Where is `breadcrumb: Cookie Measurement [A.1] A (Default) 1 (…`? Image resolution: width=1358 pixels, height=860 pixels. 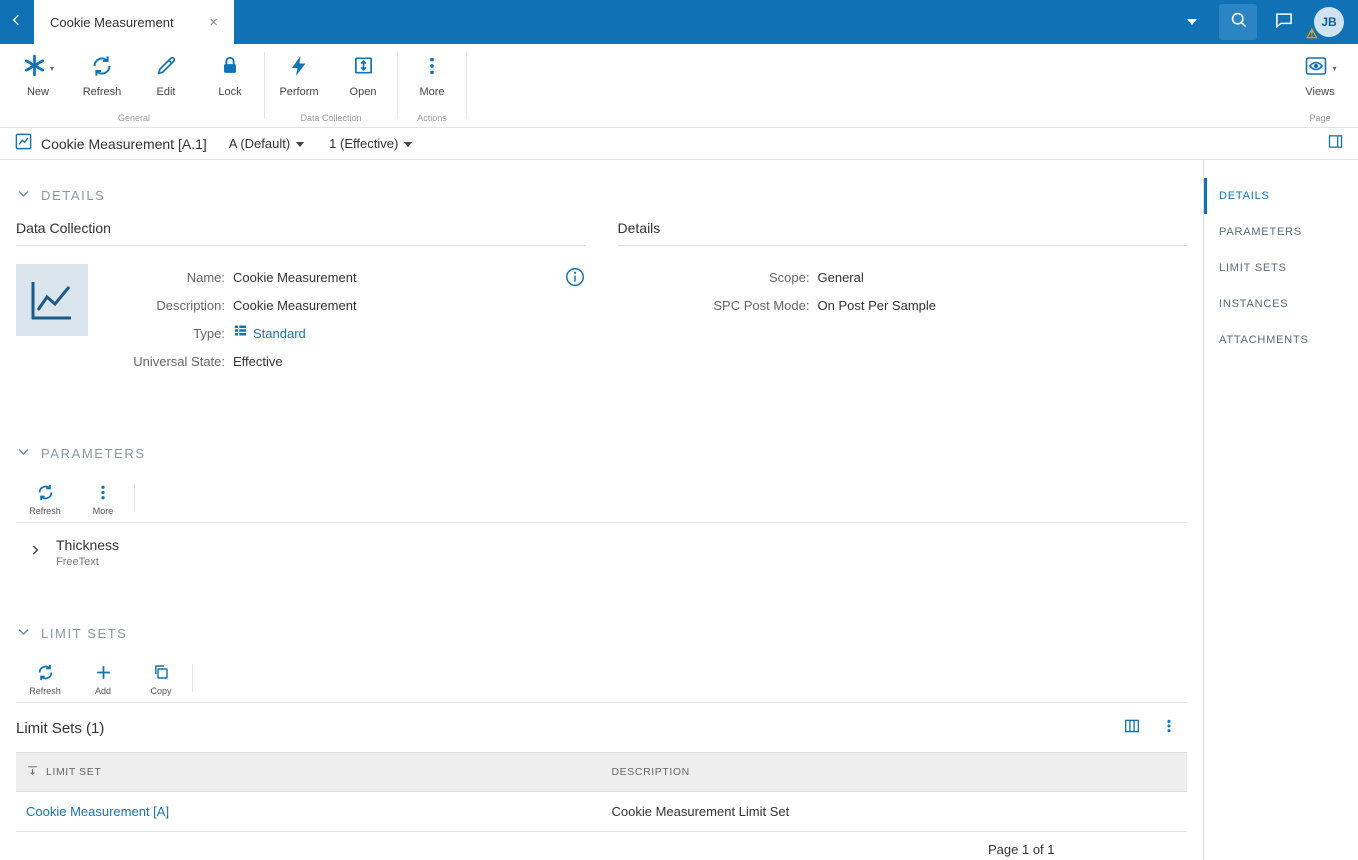 breadcrumb: Cookie Measurement [A.1] A (Default) 1 (… is located at coordinates (679, 144).